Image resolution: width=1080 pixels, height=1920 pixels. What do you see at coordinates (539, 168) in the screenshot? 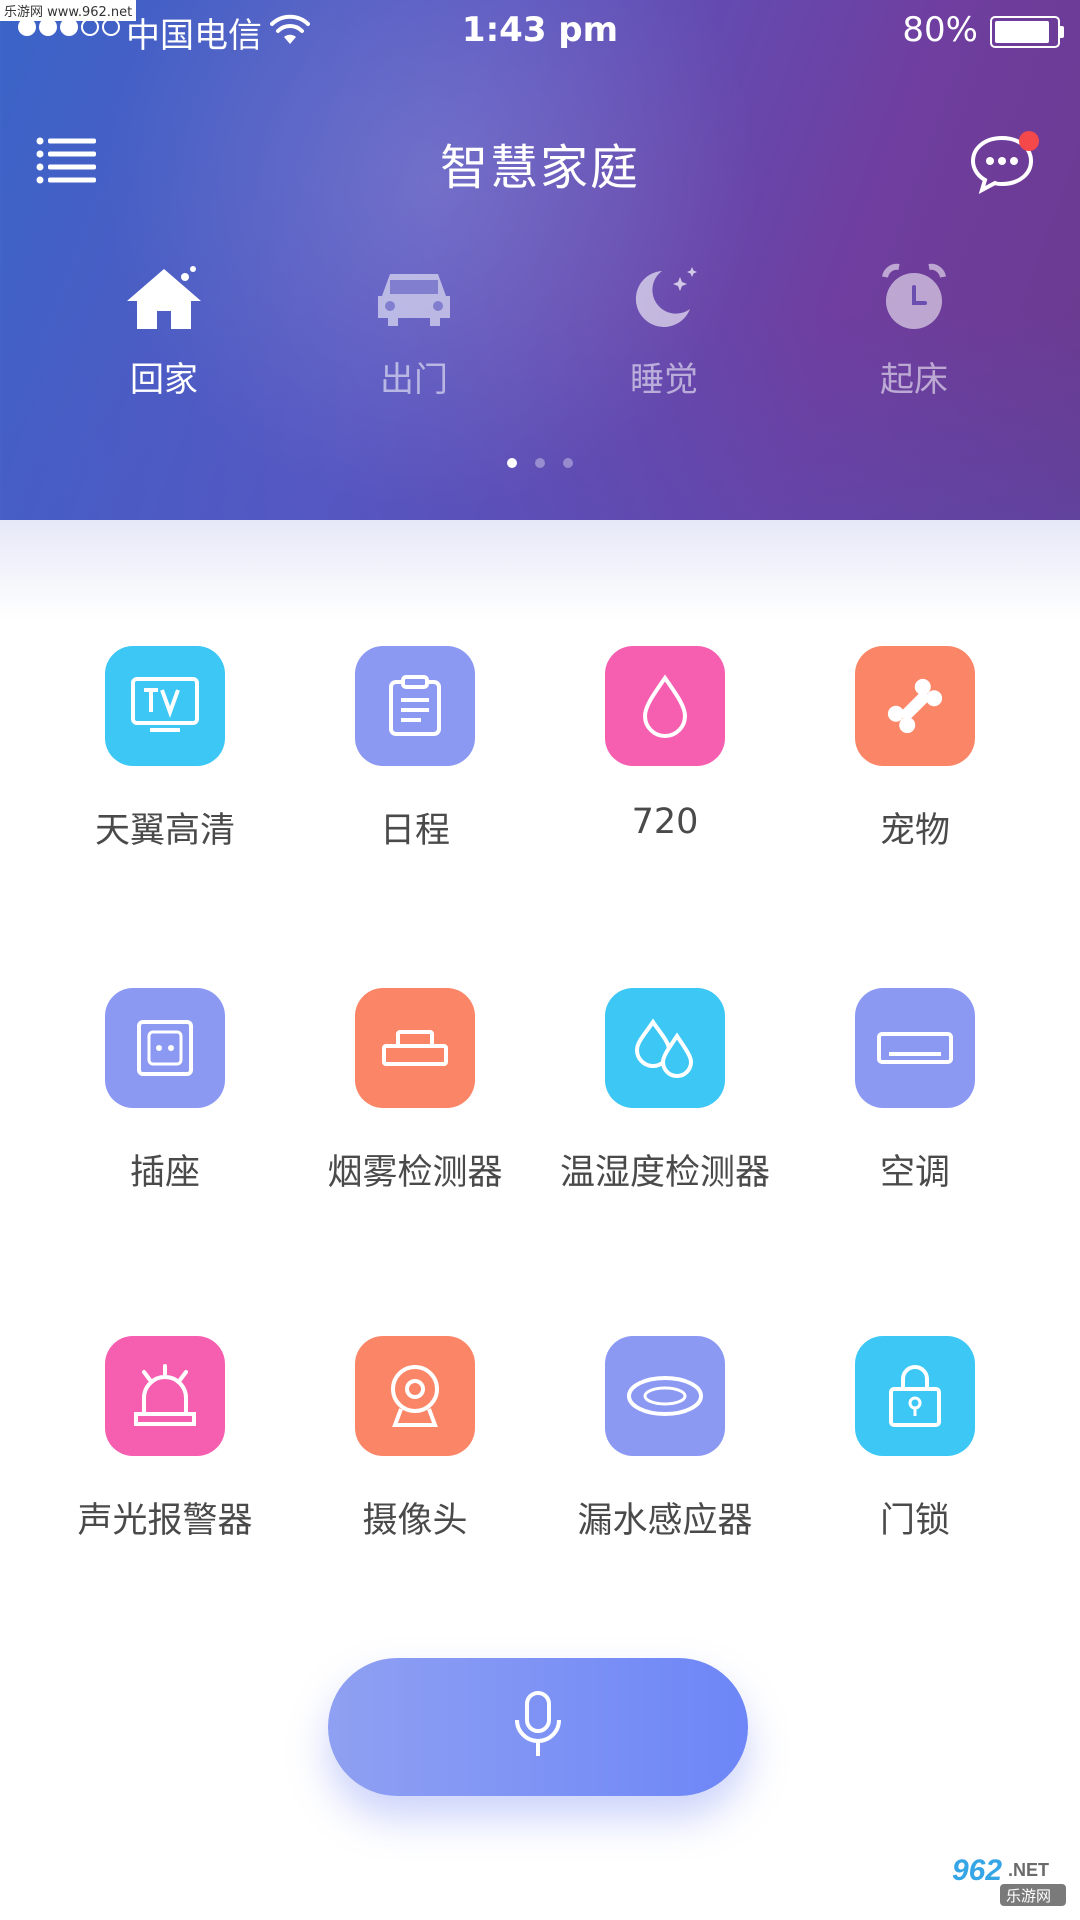
I see `page-title: 智慧家庭` at bounding box center [539, 168].